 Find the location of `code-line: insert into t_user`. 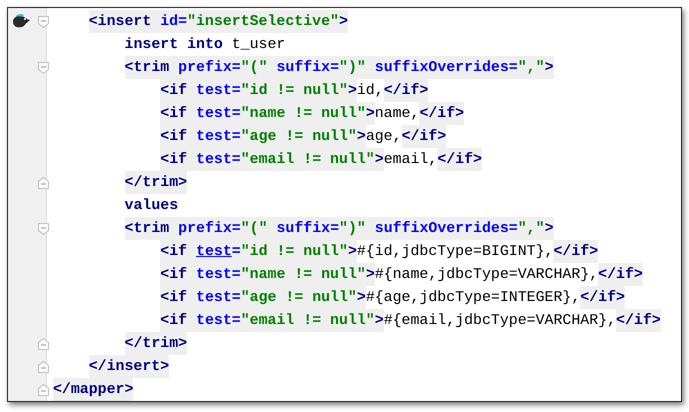

code-line: insert into t_user is located at coordinates (205, 45).